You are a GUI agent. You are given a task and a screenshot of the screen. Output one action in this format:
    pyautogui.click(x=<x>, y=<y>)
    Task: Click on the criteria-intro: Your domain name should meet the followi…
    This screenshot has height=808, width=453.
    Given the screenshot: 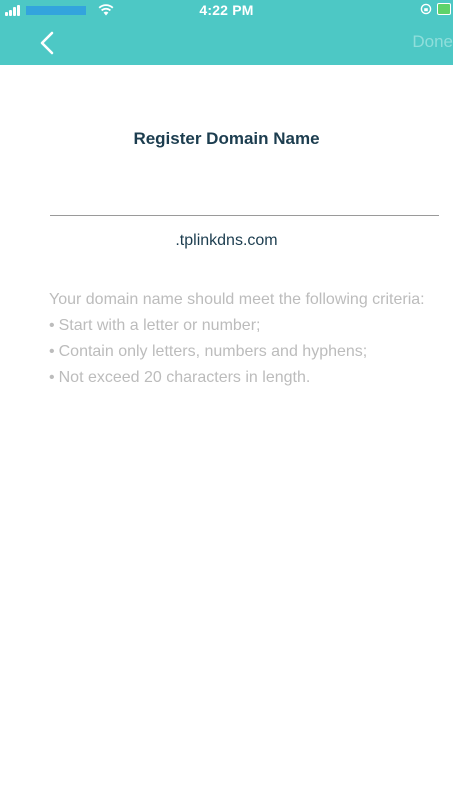 What is the action you would take?
    pyautogui.click(x=237, y=299)
    